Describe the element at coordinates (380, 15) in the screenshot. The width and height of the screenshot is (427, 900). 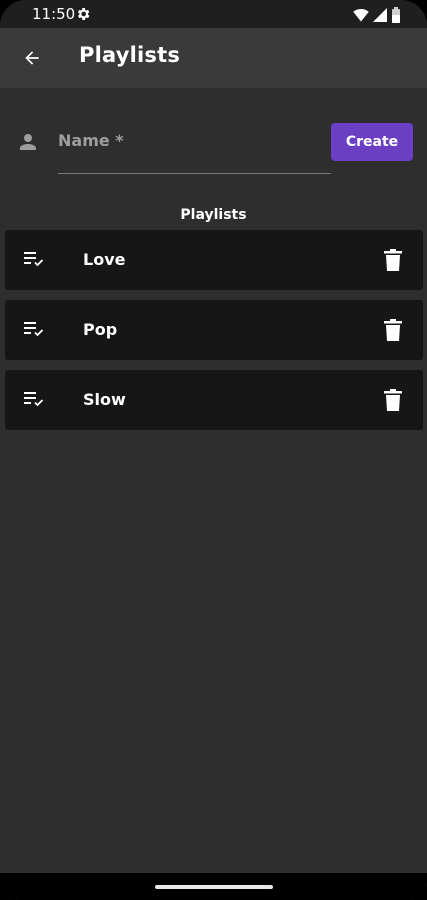
I see `signal-icon` at that location.